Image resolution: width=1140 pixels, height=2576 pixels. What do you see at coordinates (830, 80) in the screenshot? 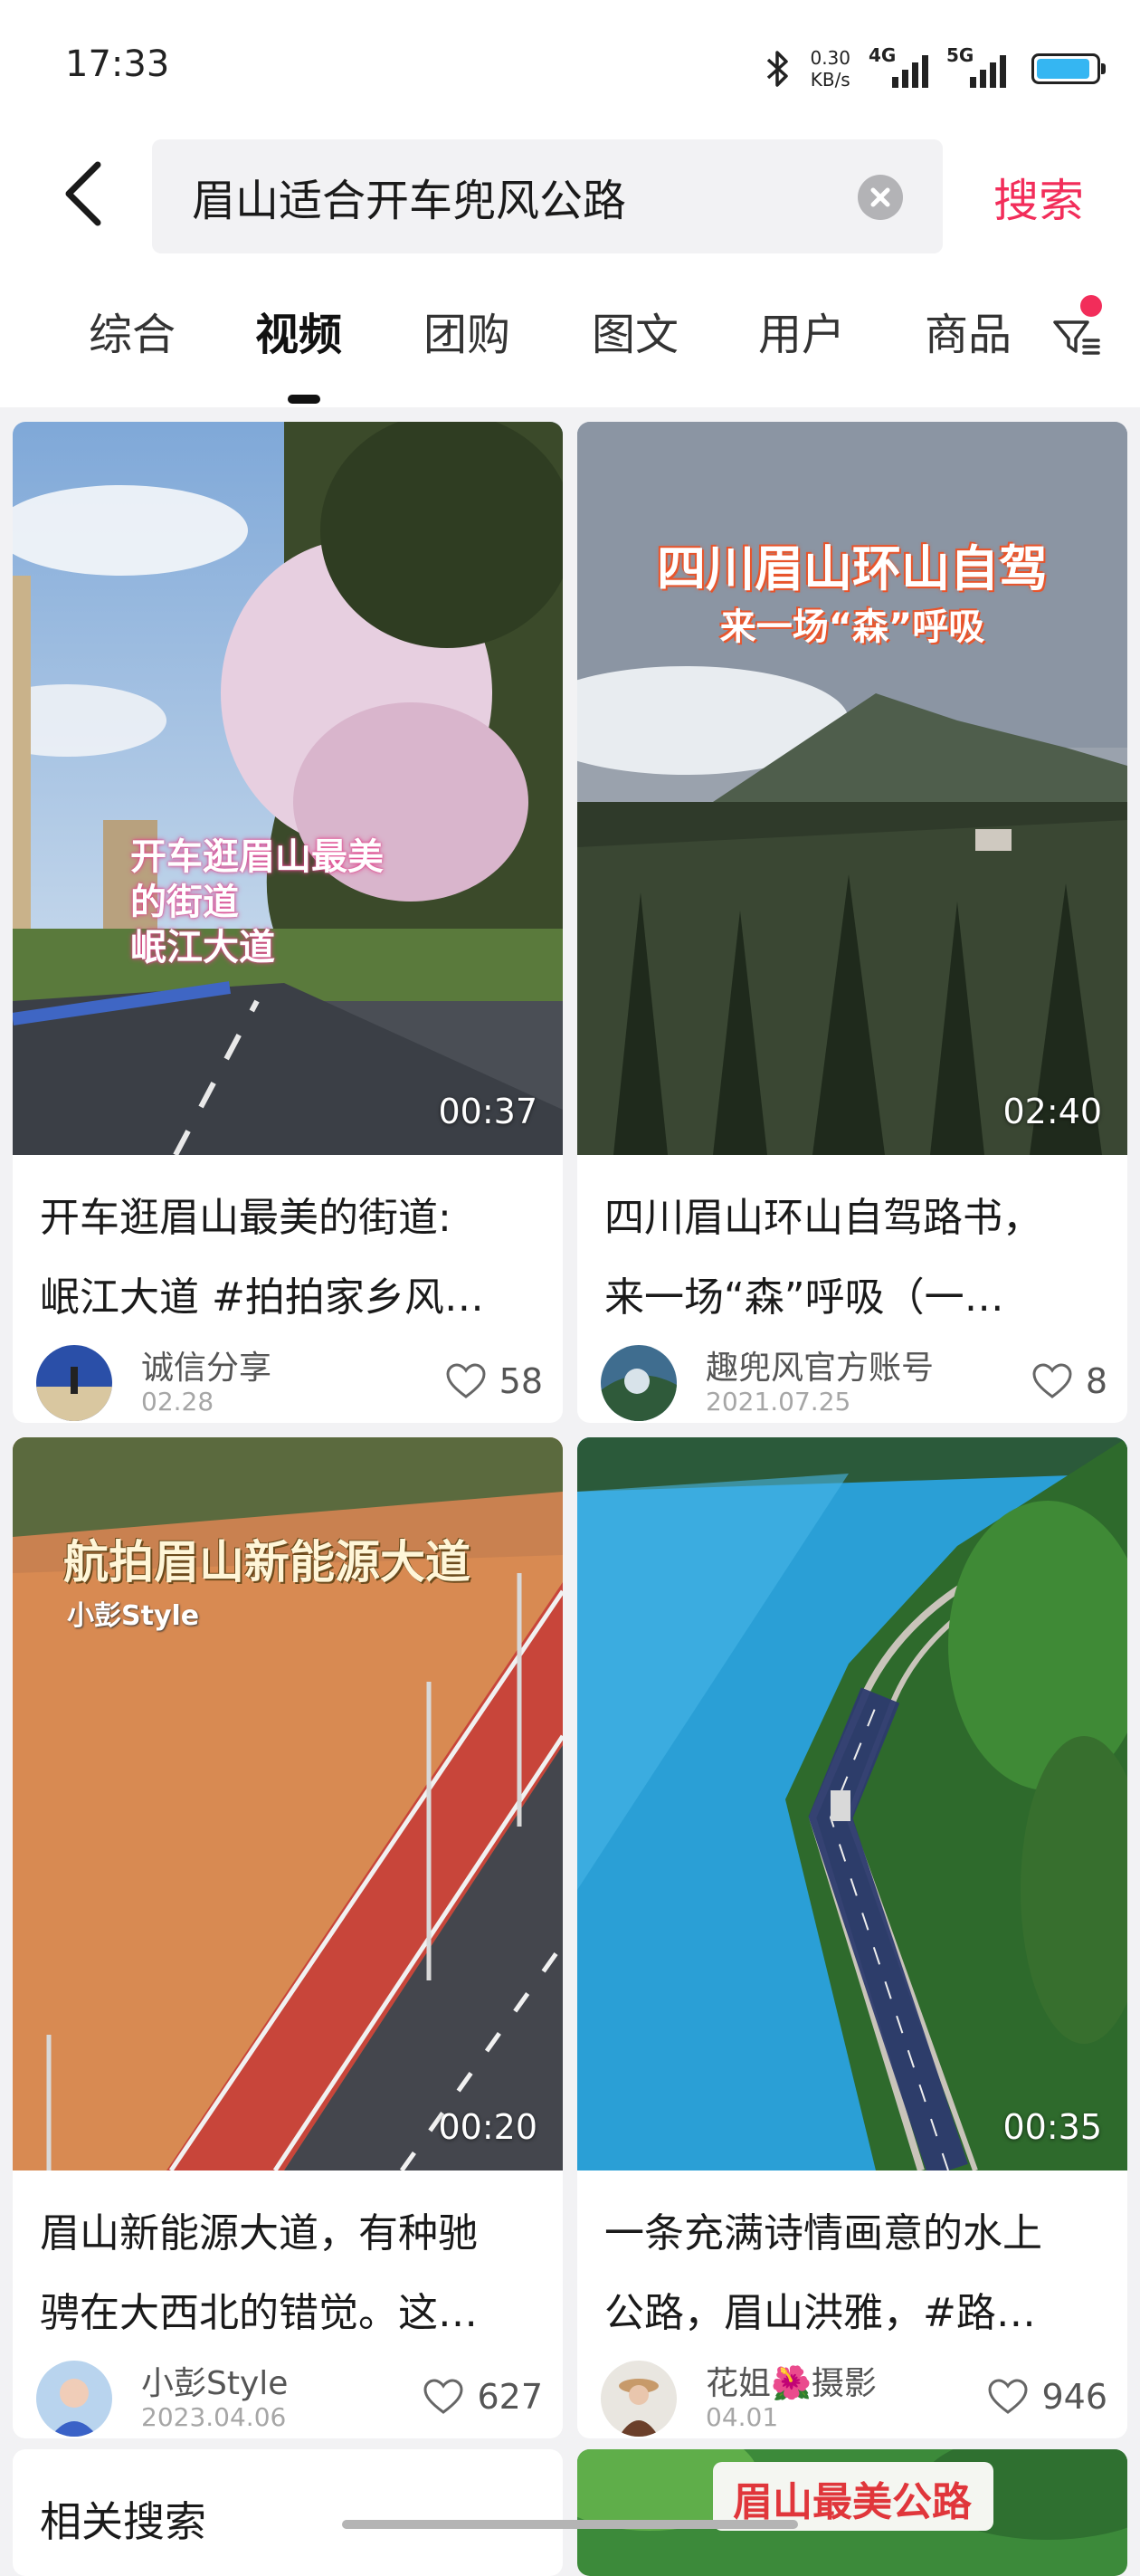
I see `net-speed-unit: KB/s` at bounding box center [830, 80].